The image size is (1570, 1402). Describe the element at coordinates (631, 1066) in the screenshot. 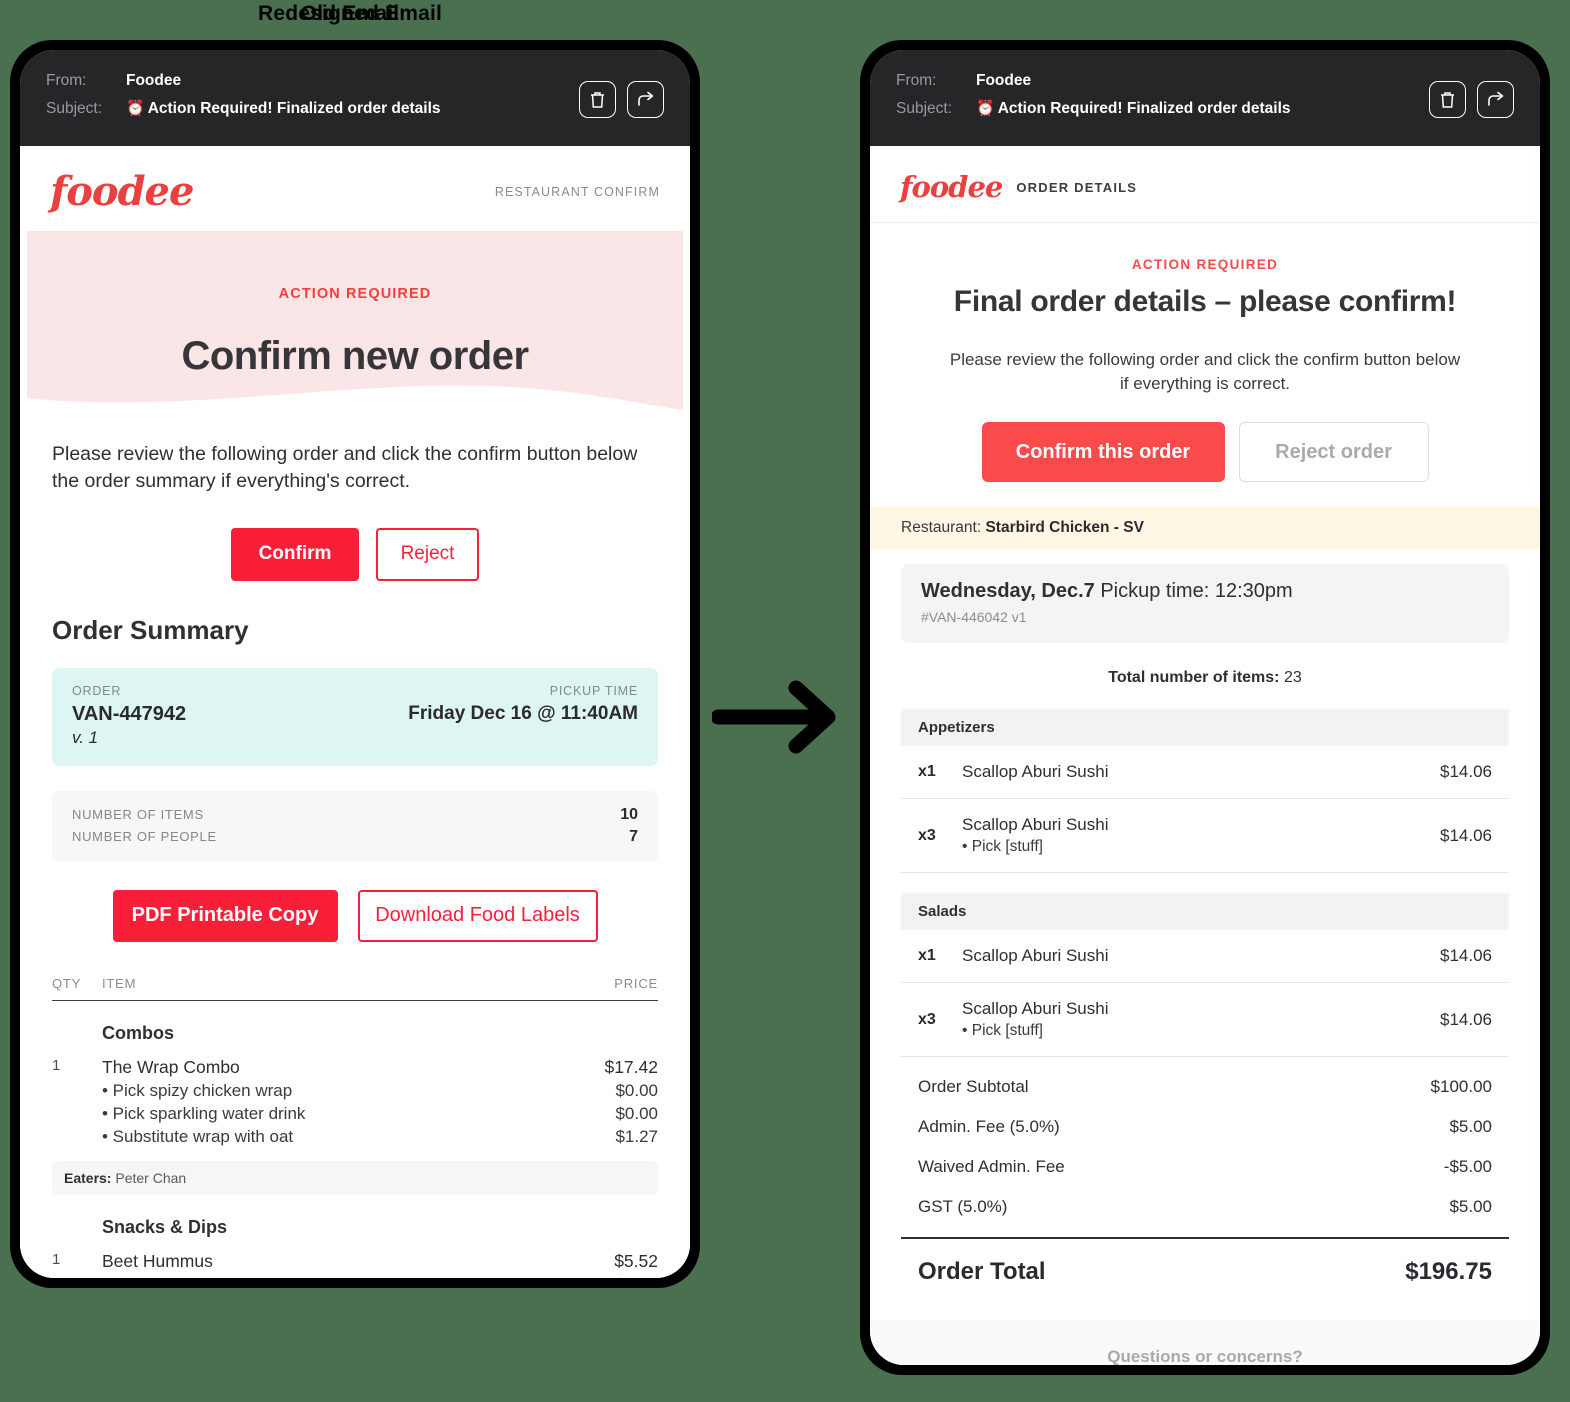

I see `item-price: $17.42` at that location.